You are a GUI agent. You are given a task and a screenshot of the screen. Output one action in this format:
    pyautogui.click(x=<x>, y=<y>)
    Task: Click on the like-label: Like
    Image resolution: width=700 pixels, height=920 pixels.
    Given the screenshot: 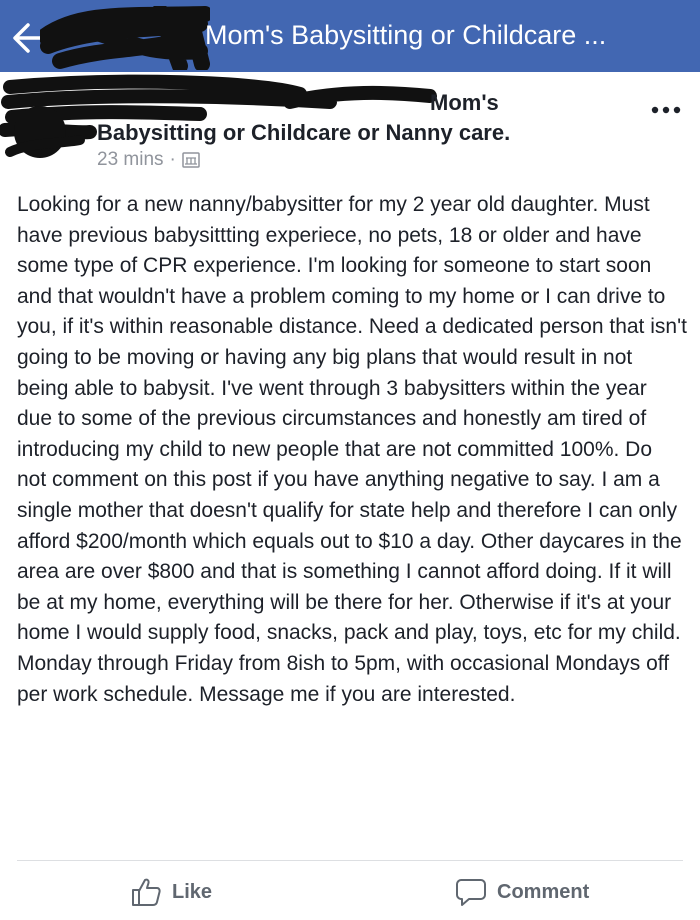 What is the action you would take?
    pyautogui.click(x=192, y=891)
    